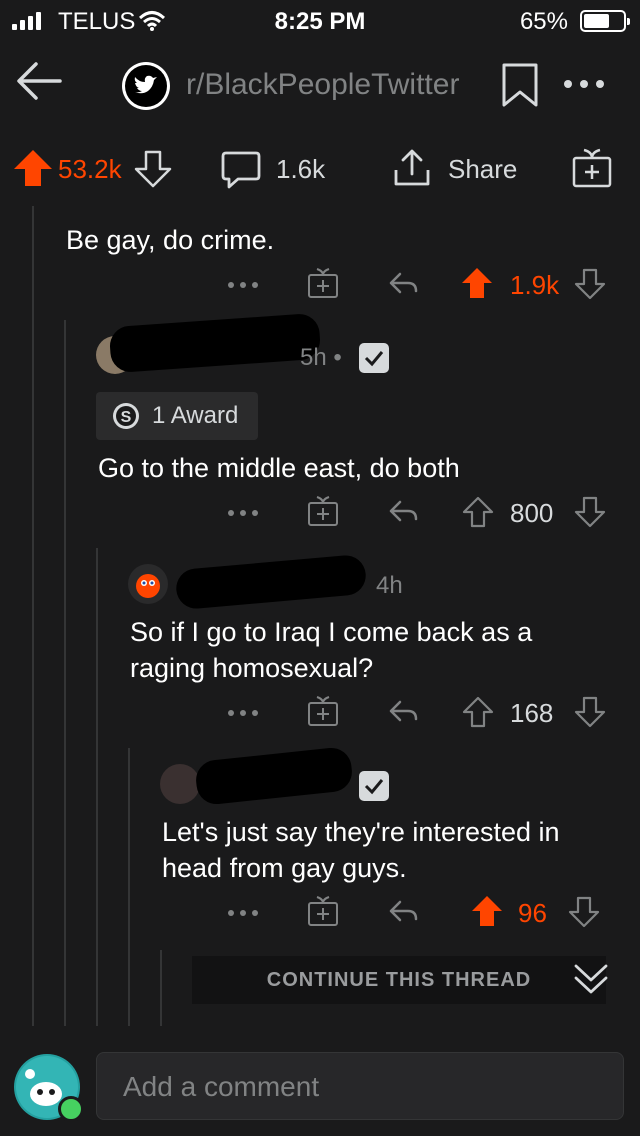  I want to click on continue-thread-label: CONTINUE THIS THREAD, so click(399, 980).